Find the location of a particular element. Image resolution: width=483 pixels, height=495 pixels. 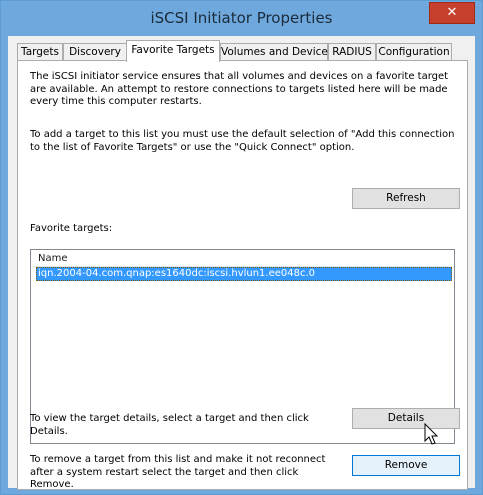

mouse-pointer-icon is located at coordinates (431, 434).